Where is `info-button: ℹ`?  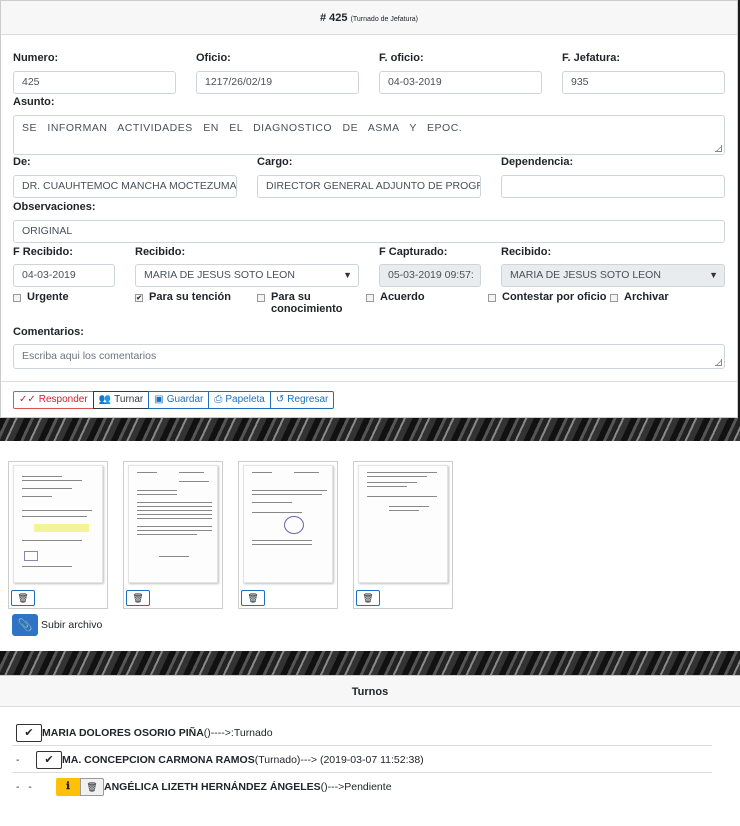 info-button: ℹ is located at coordinates (68, 787).